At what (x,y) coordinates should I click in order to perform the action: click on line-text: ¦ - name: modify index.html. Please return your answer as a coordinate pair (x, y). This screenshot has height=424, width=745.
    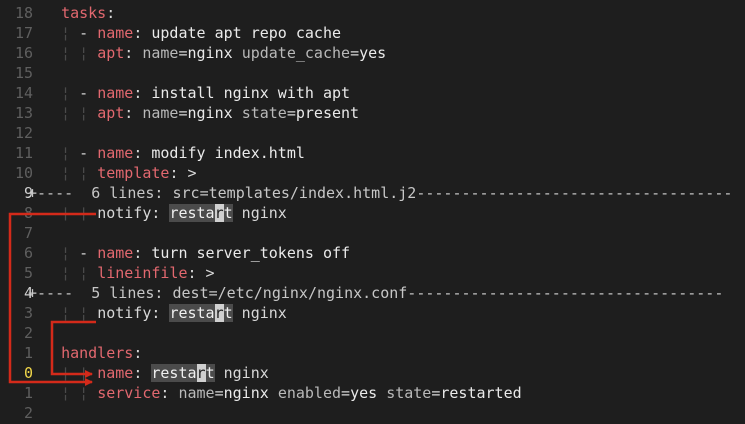
    Looking at the image, I should click on (174, 153).